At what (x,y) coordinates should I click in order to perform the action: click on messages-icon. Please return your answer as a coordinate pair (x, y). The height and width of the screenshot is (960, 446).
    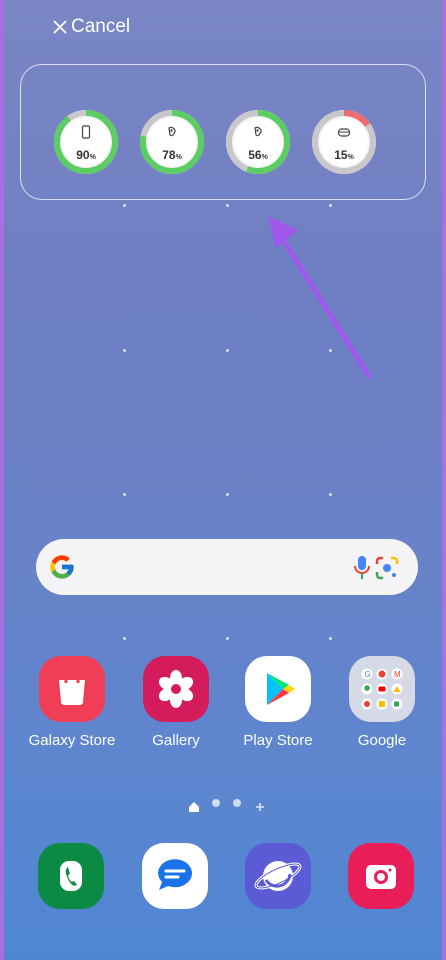
    Looking at the image, I should click on (175, 876).